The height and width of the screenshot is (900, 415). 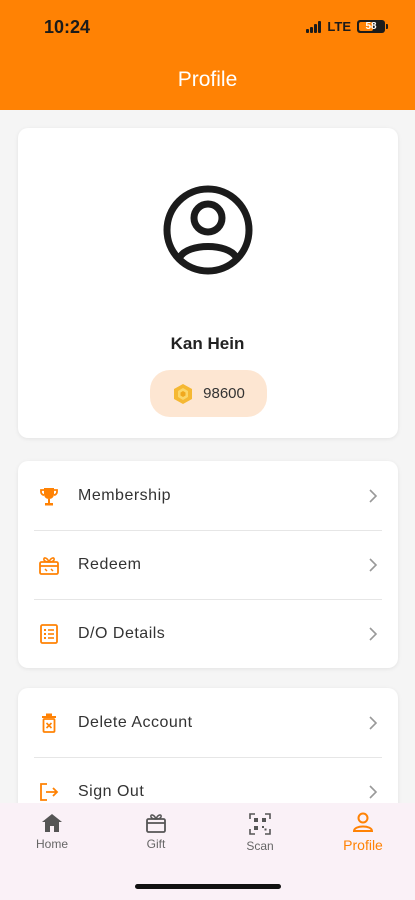 What do you see at coordinates (125, 495) in the screenshot?
I see `menu-label: Membership` at bounding box center [125, 495].